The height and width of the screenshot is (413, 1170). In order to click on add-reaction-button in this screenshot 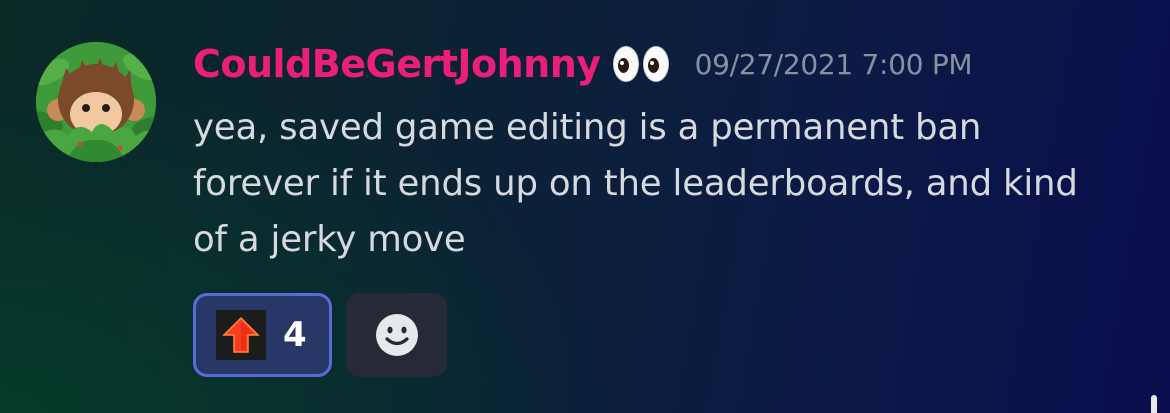, I will do `click(396, 335)`.